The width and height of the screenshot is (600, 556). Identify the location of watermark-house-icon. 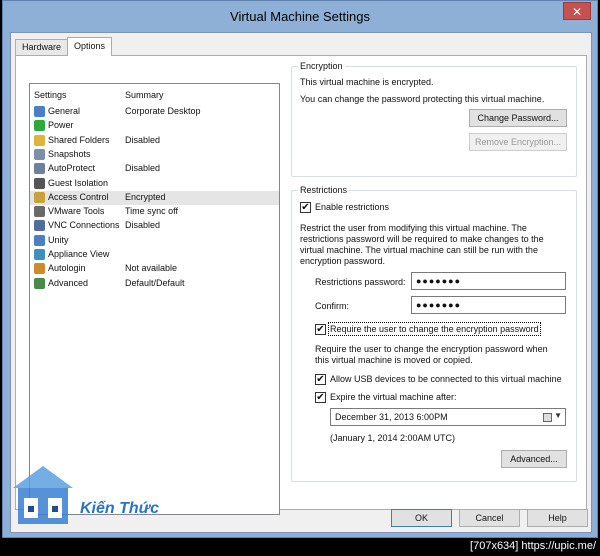
(43, 495).